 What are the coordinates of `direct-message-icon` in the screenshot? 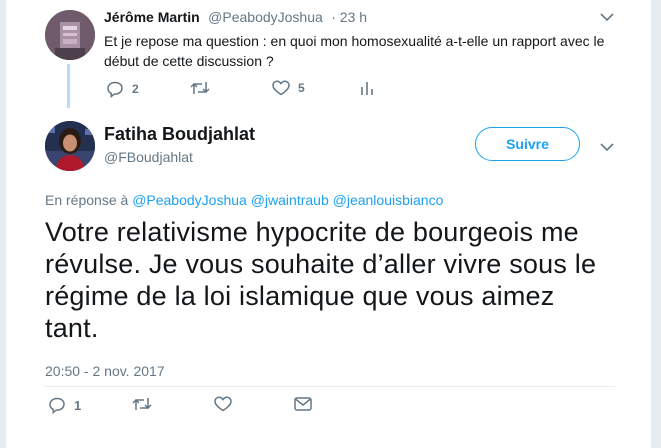 It's located at (303, 404).